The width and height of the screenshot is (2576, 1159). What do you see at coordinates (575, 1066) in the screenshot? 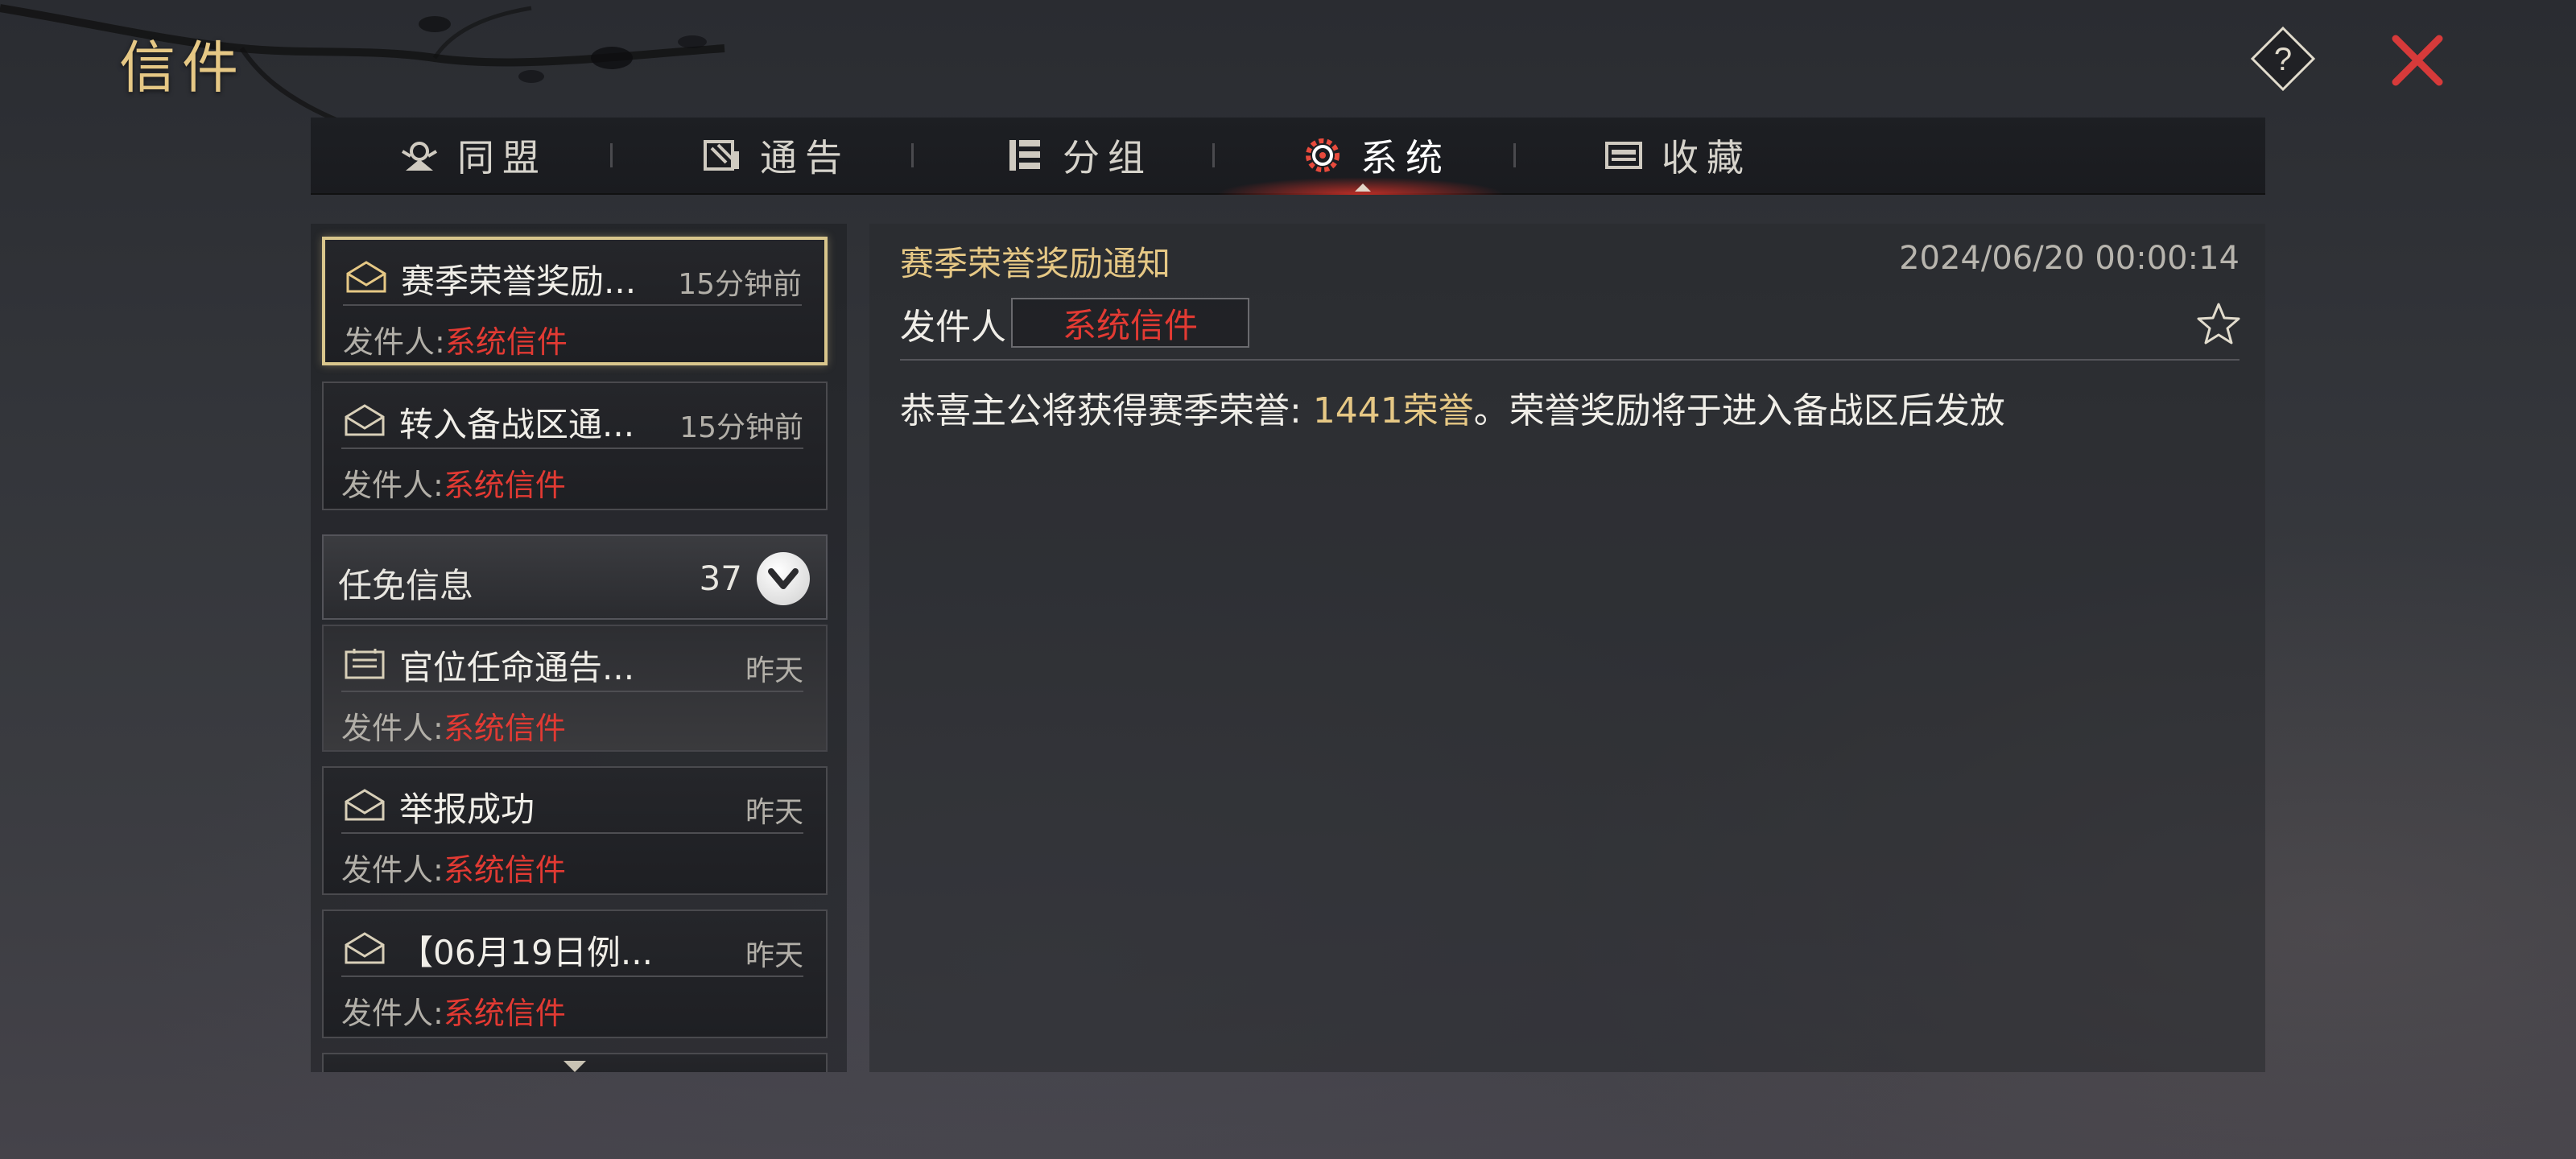
I see `scroll-more-indicator` at bounding box center [575, 1066].